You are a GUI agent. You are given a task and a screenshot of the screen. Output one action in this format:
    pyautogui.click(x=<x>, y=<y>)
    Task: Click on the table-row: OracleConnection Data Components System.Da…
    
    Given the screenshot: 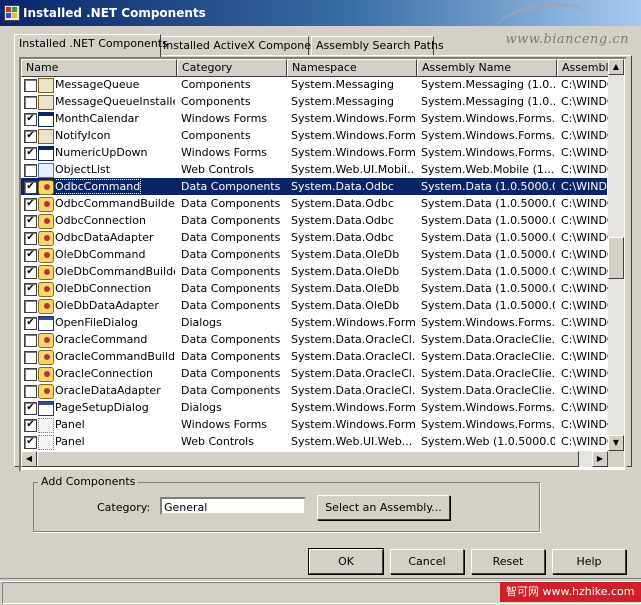 What is the action you would take?
    pyautogui.click(x=316, y=373)
    